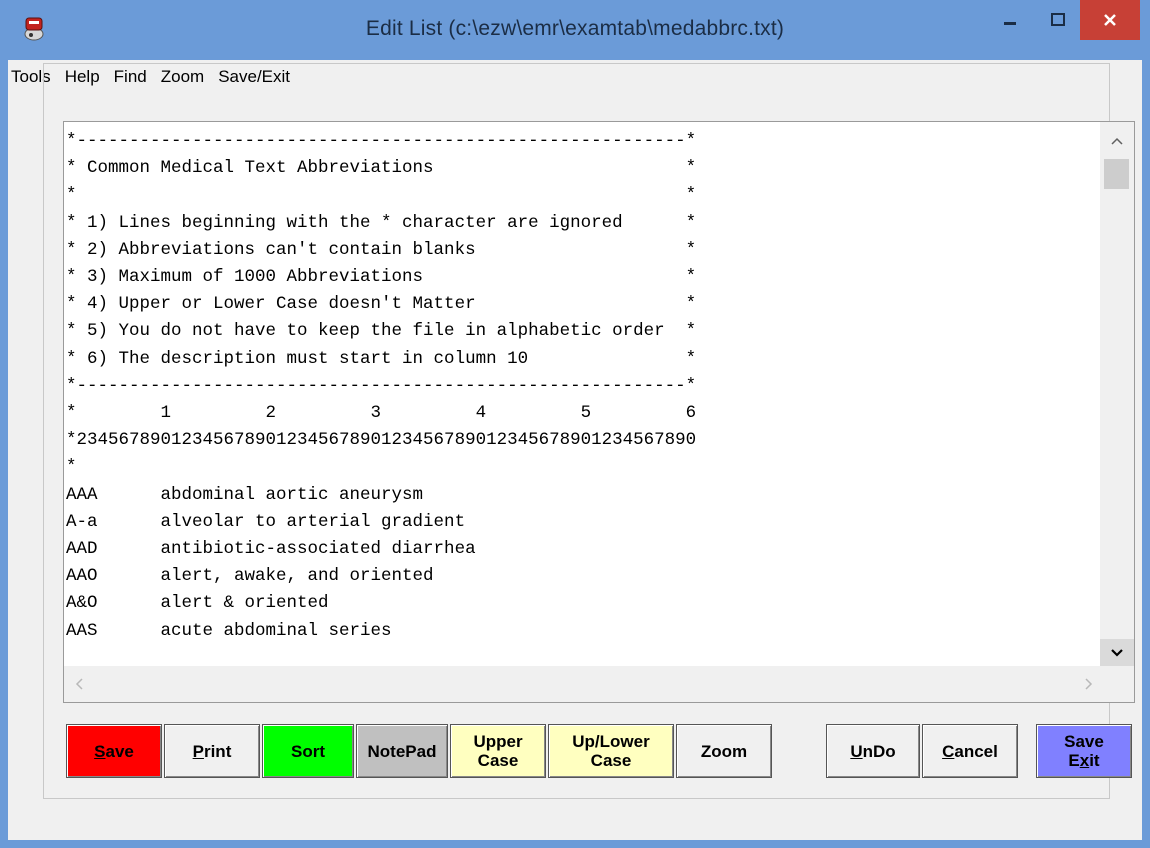 Image resolution: width=1150 pixels, height=848 pixels. I want to click on undo-label: nDo, so click(879, 751).